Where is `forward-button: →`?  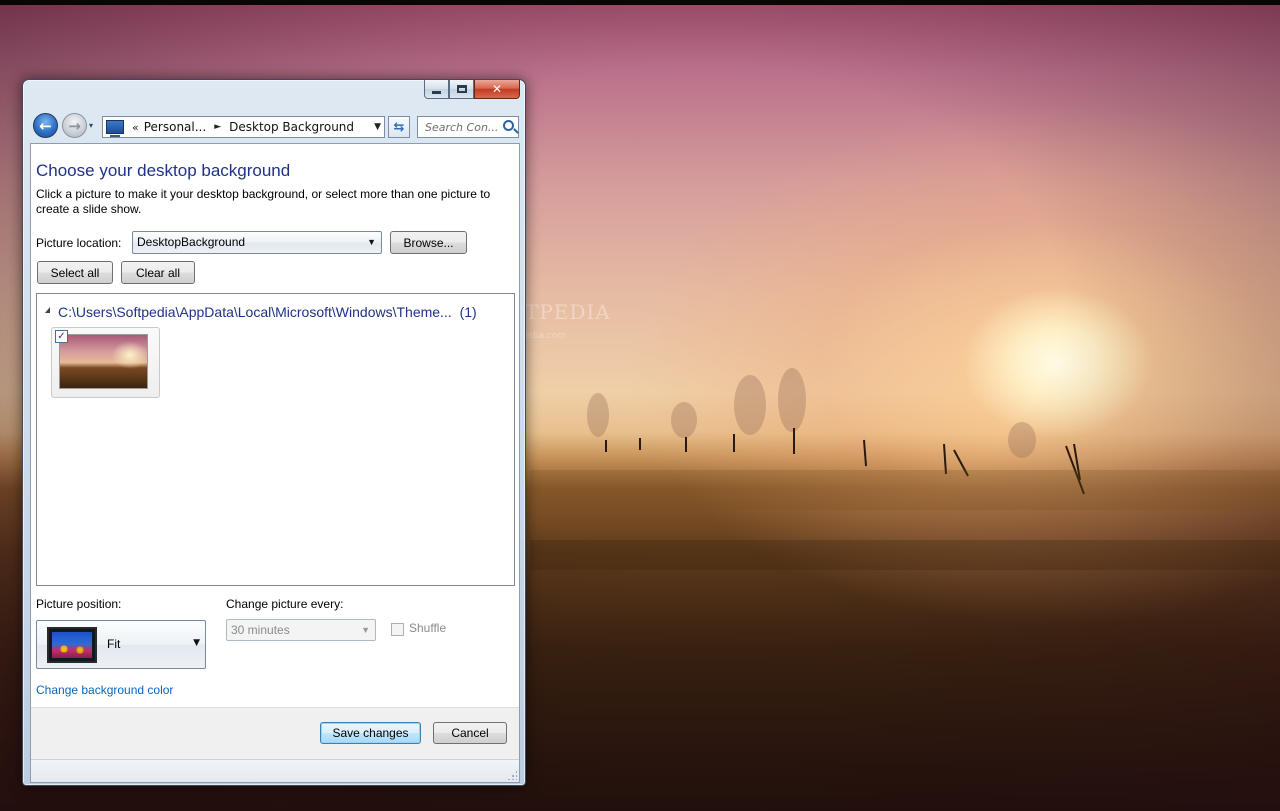 forward-button: → is located at coordinates (74, 125).